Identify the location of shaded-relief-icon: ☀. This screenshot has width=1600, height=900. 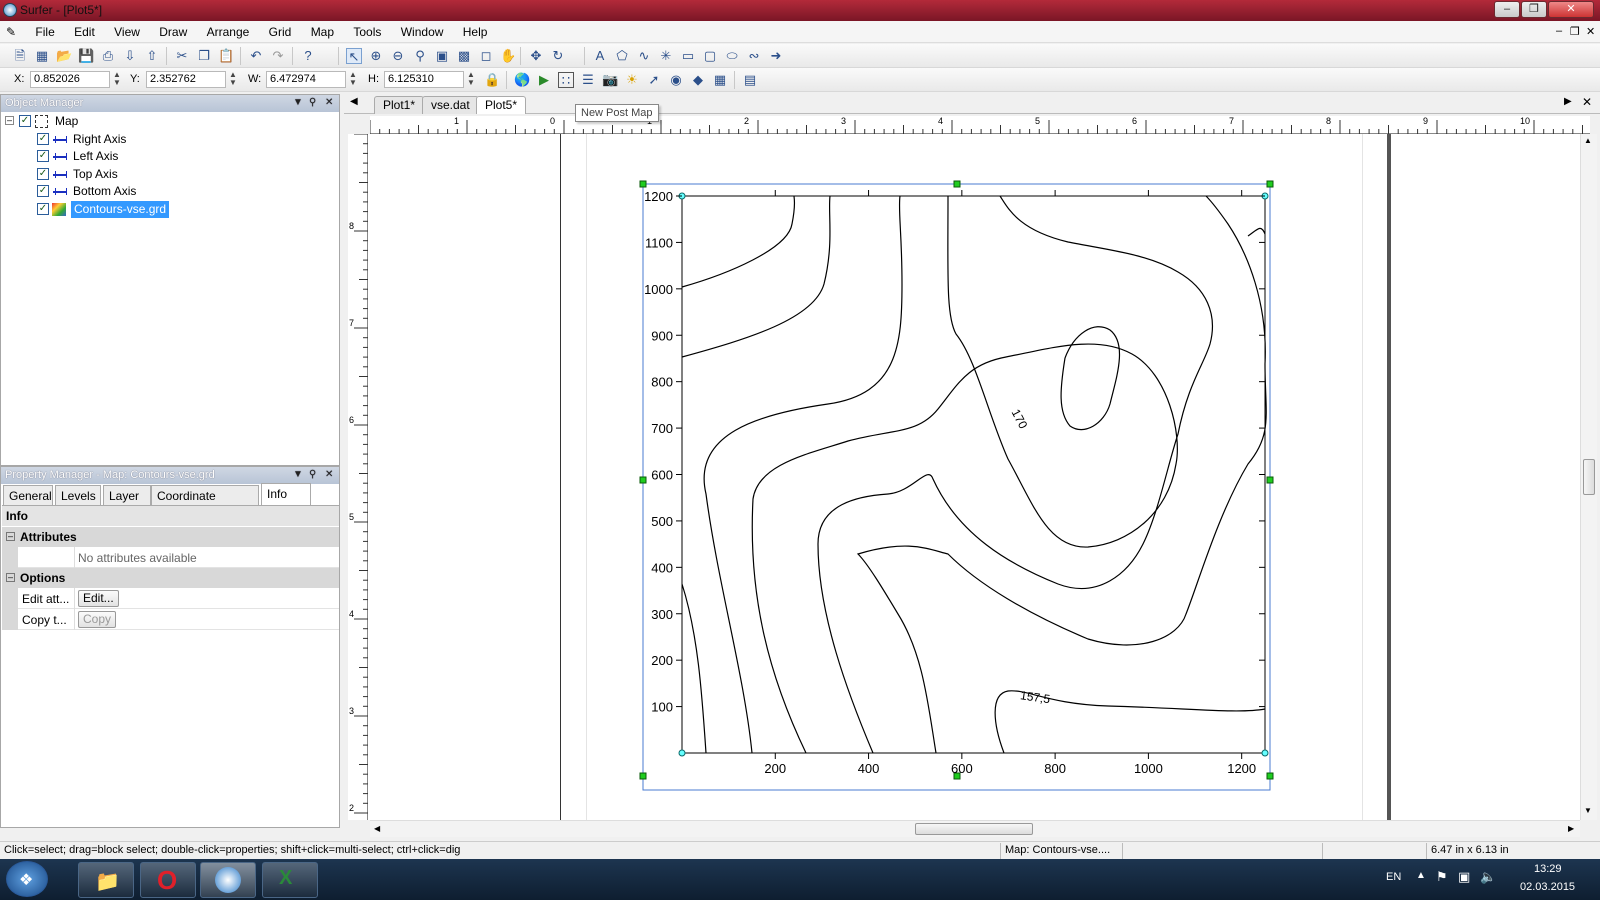
(632, 80).